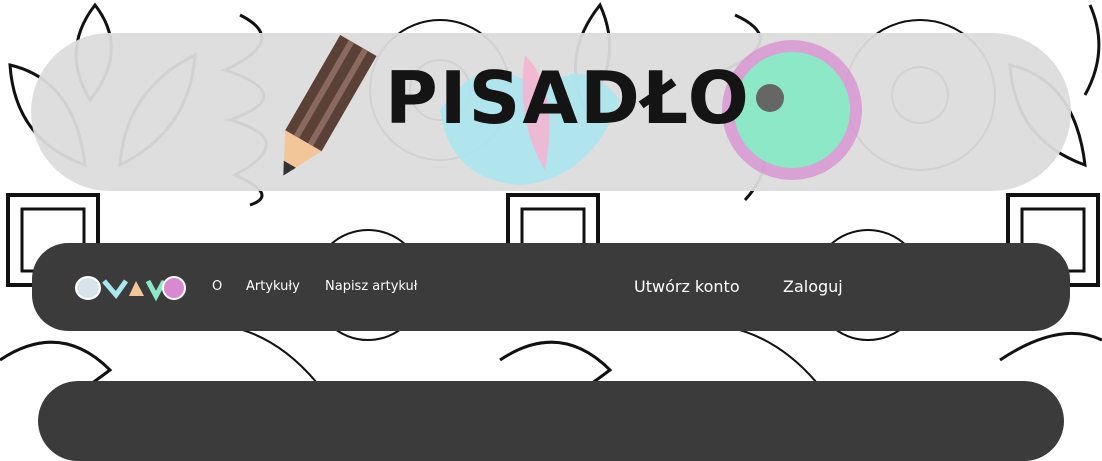 This screenshot has width=1102, height=461. Describe the element at coordinates (330, 105) in the screenshot. I see `pencil-icon` at that location.